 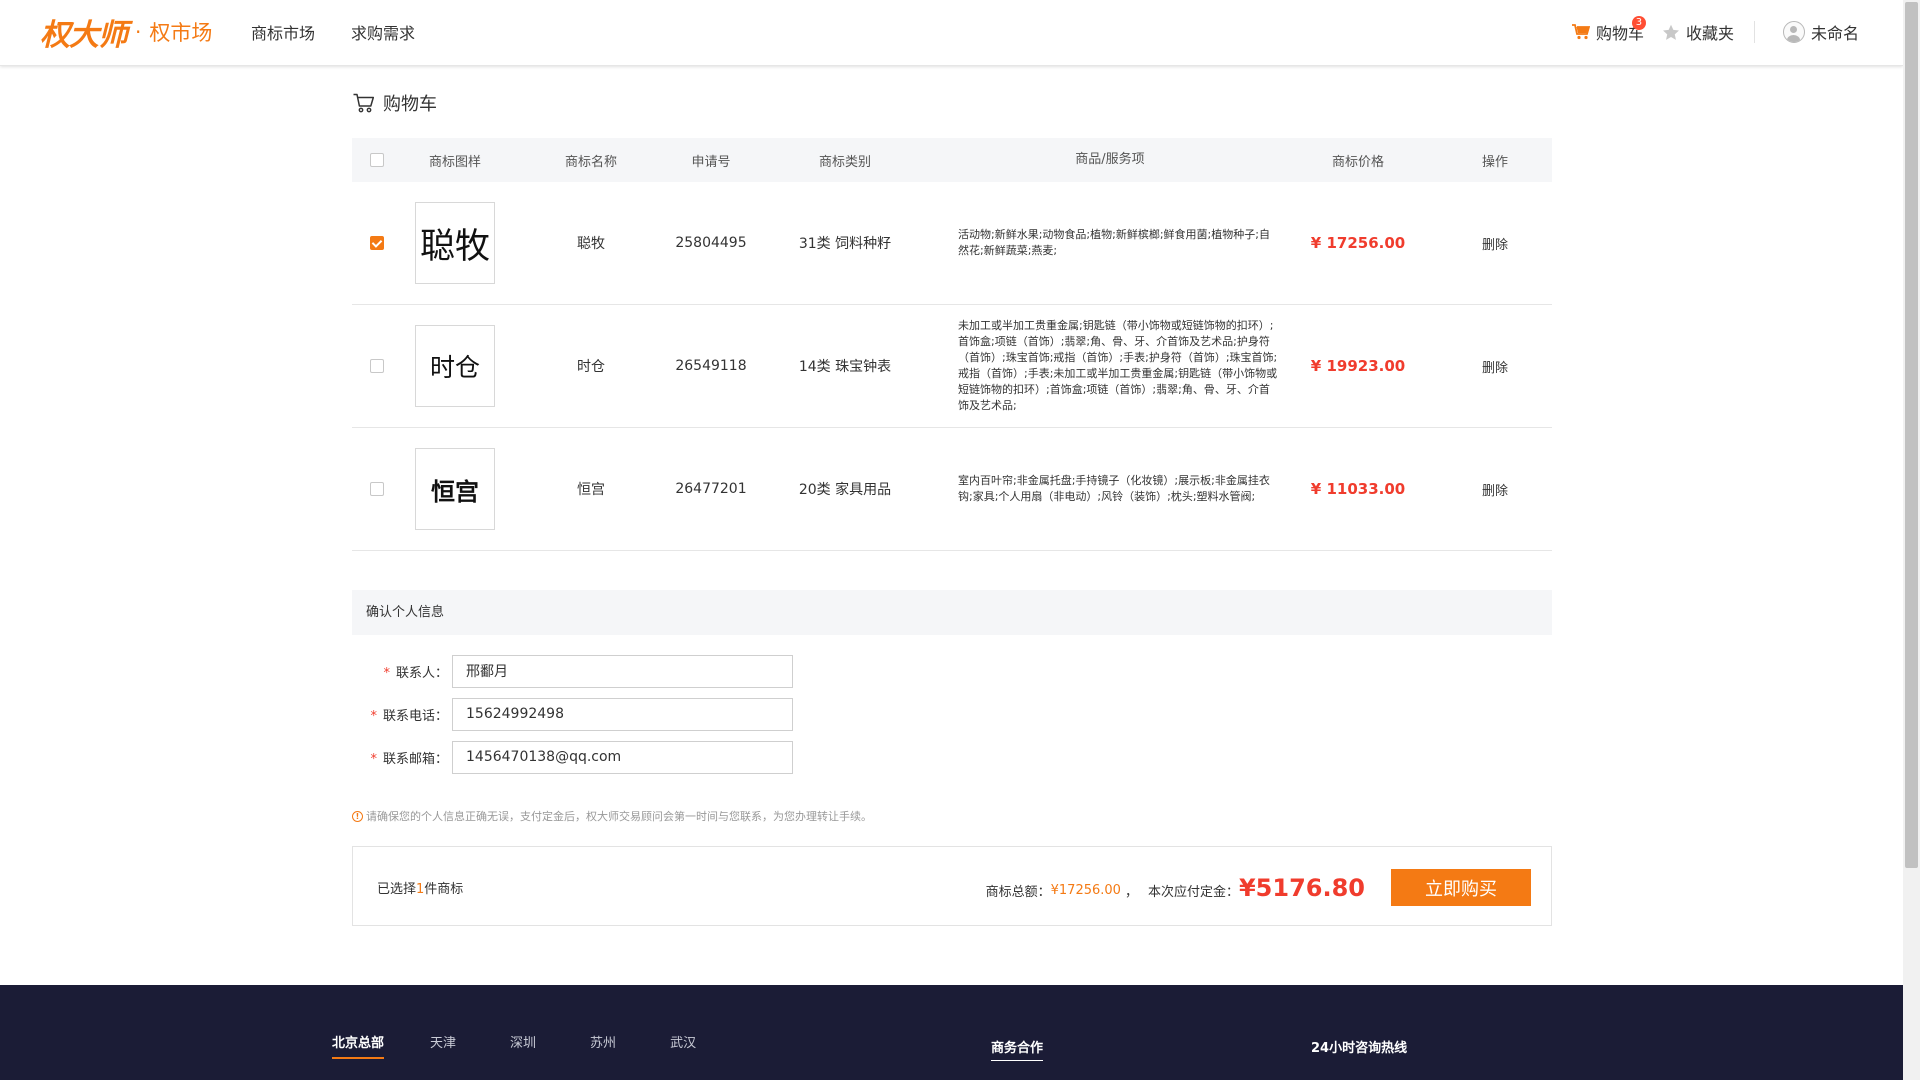 I want to click on select-all-checkbox, so click(x=377, y=160).